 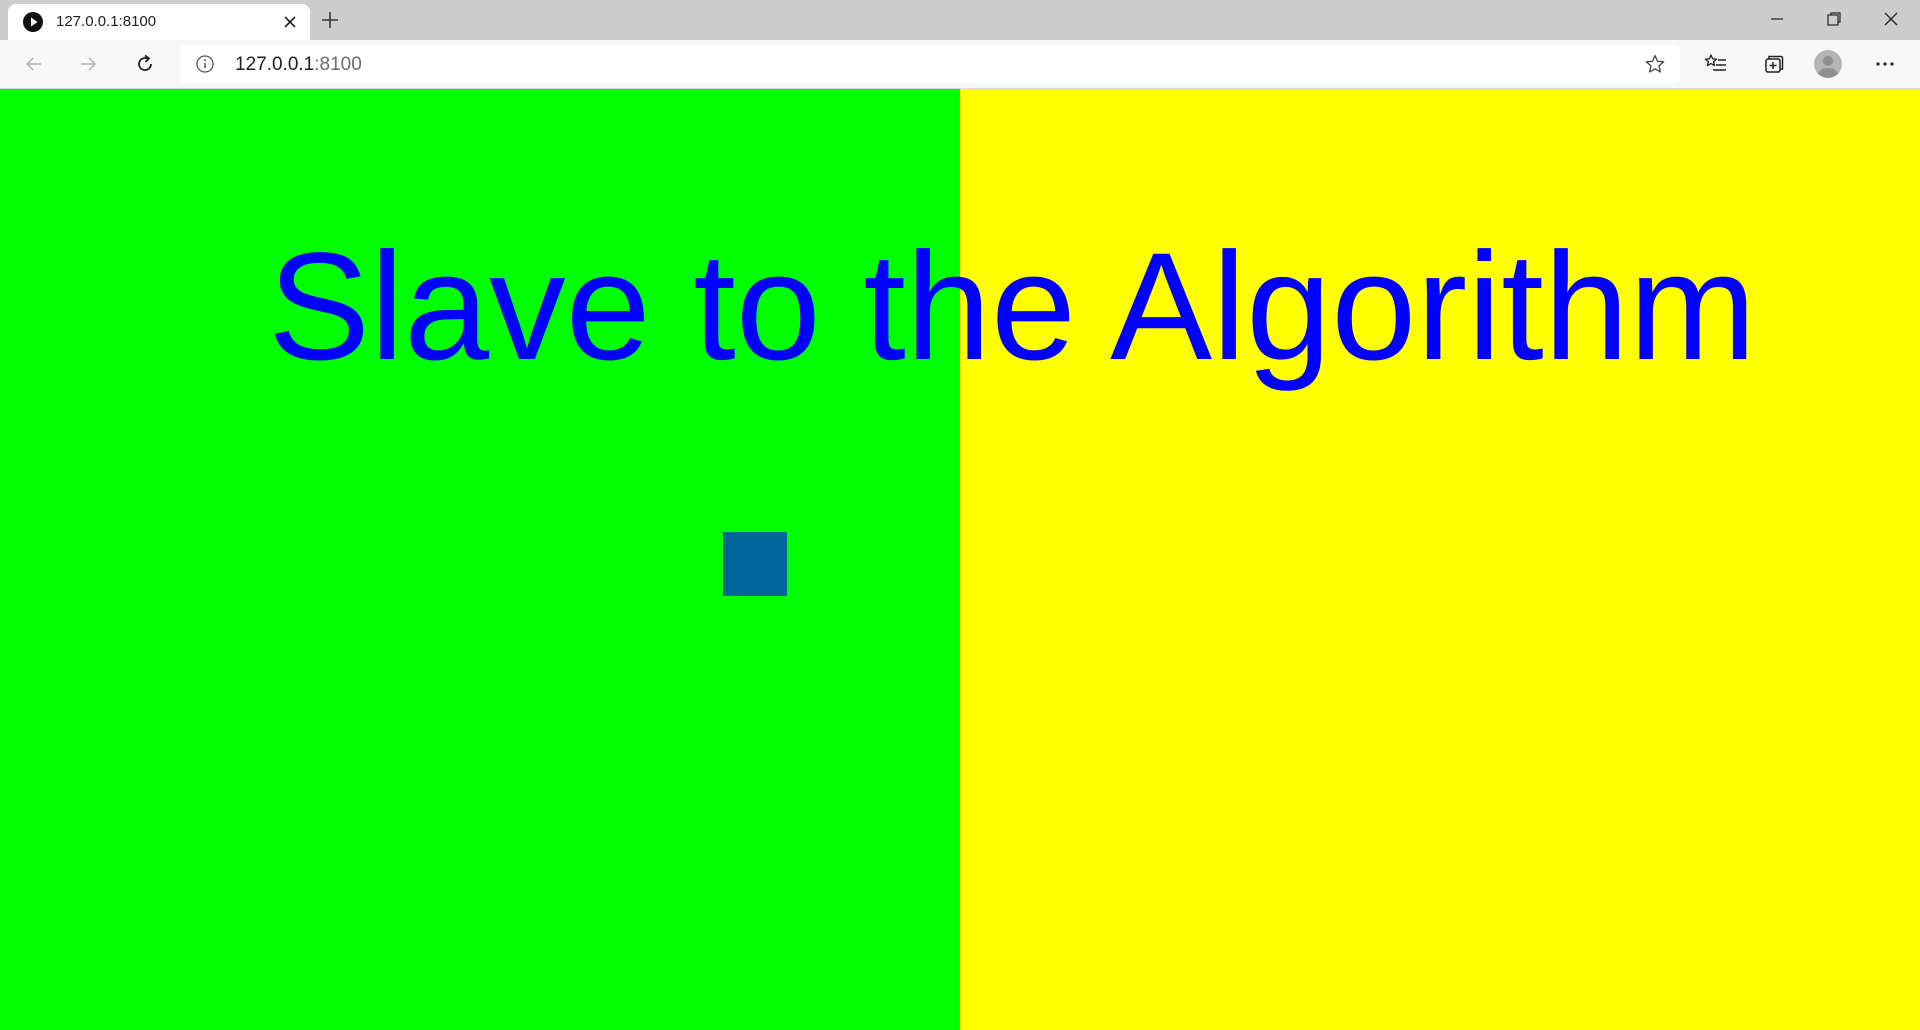 What do you see at coordinates (1655, 64) in the screenshot?
I see `star-icon` at bounding box center [1655, 64].